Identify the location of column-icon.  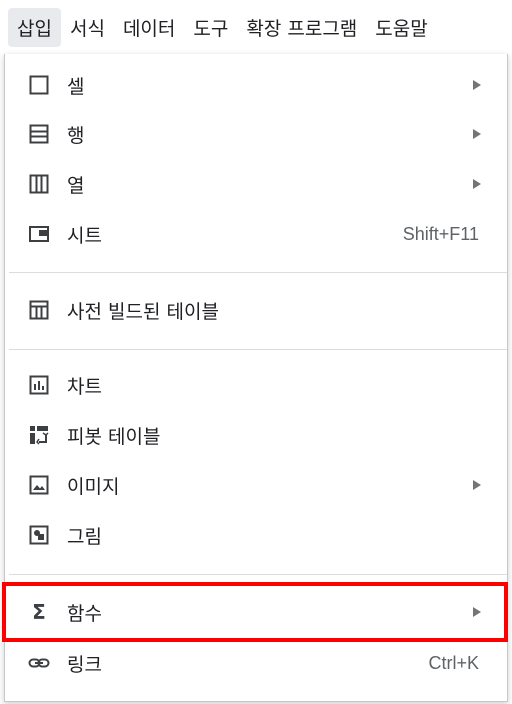
(39, 184).